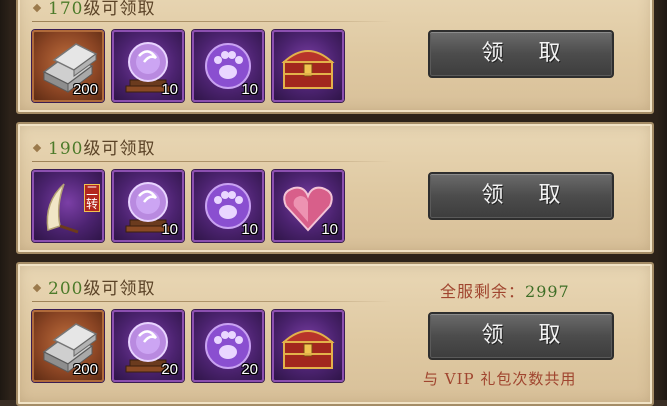 Image resolution: width=667 pixels, height=406 pixels. What do you see at coordinates (547, 291) in the screenshot?
I see `remaining-count: 2997` at bounding box center [547, 291].